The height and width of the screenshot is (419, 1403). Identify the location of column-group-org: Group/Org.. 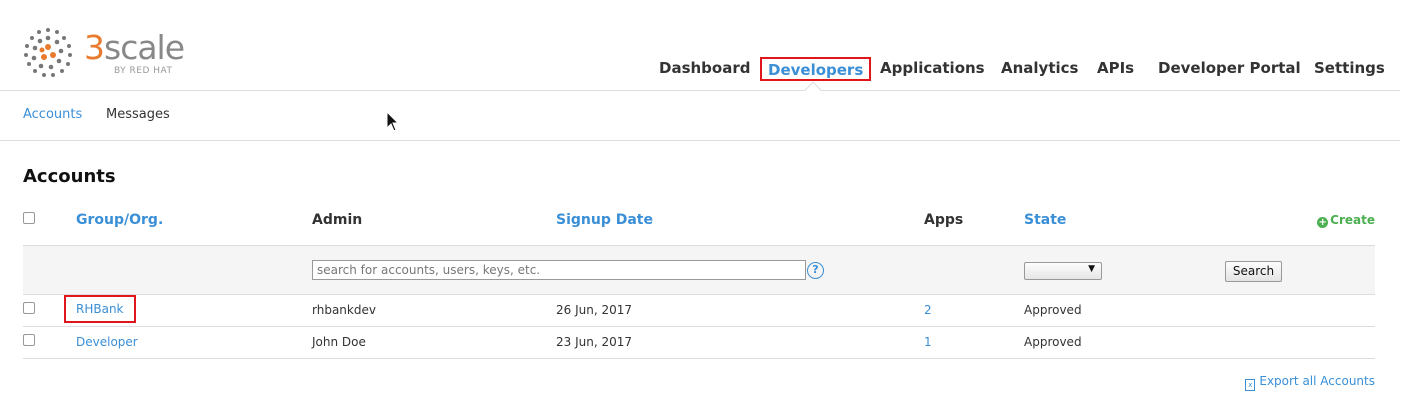
(119, 220).